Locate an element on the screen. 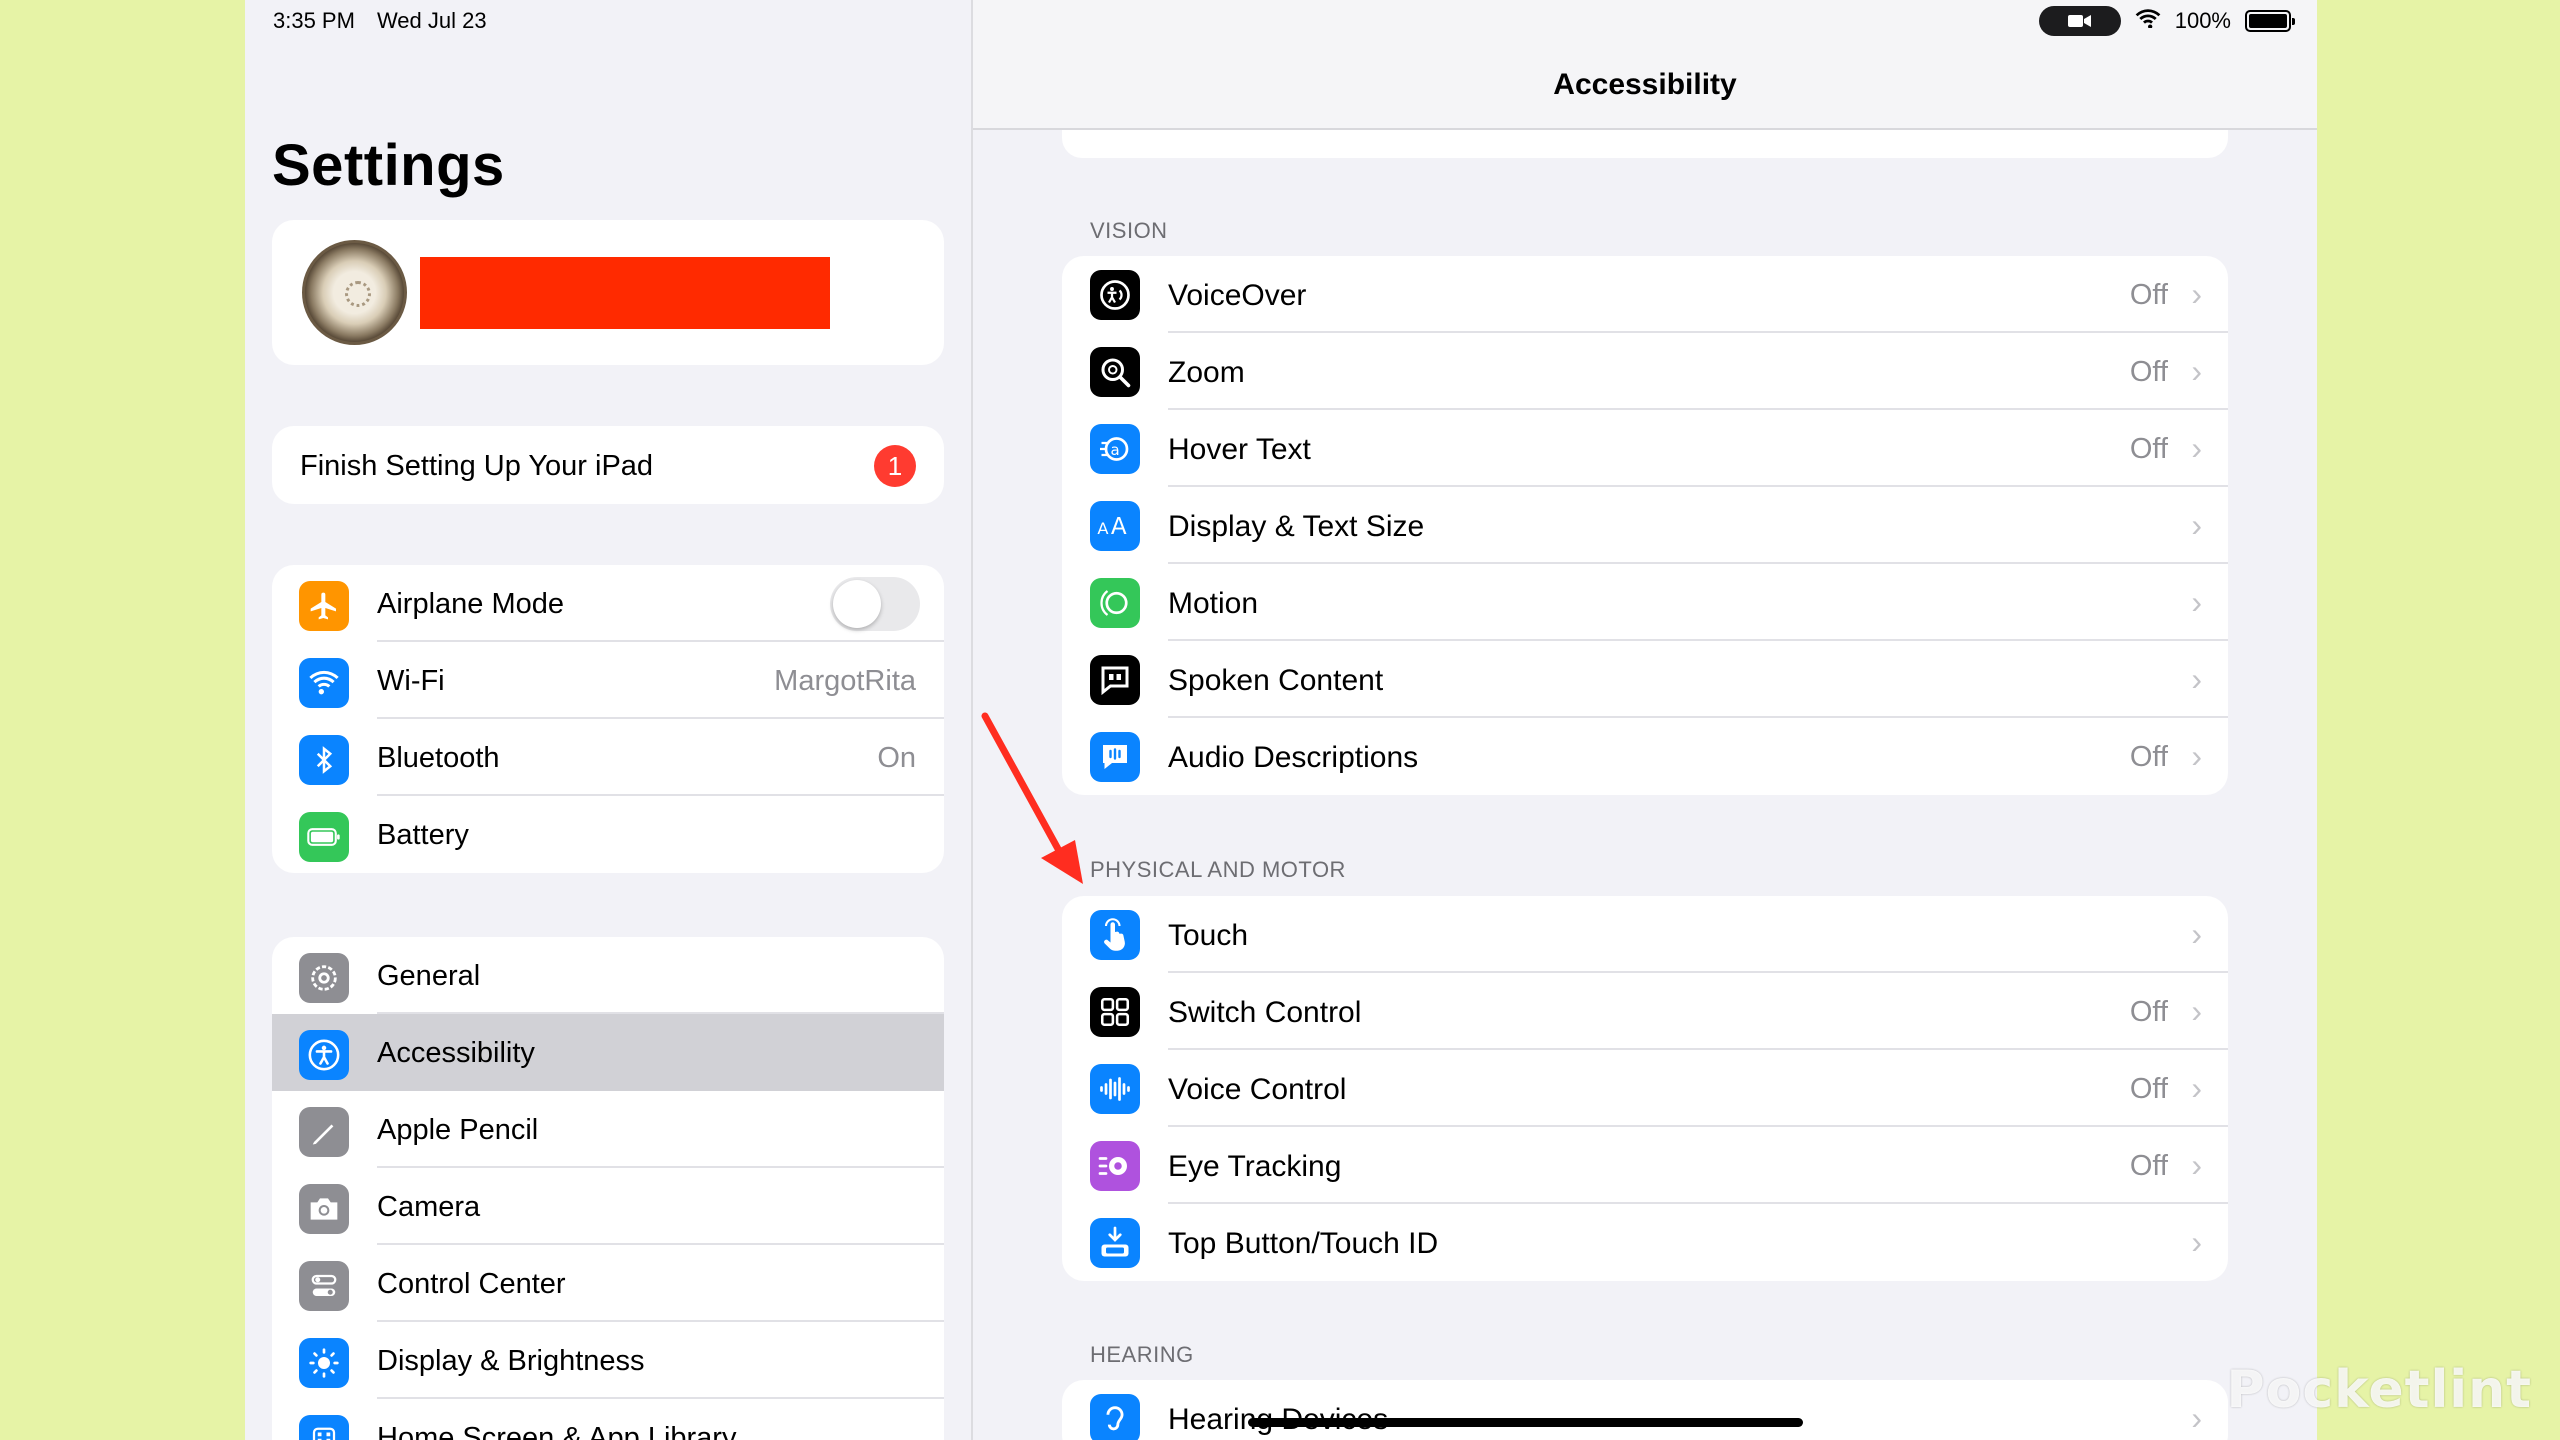 This screenshot has height=1440, width=2560. row-touch: Touch › is located at coordinates (1645, 934).